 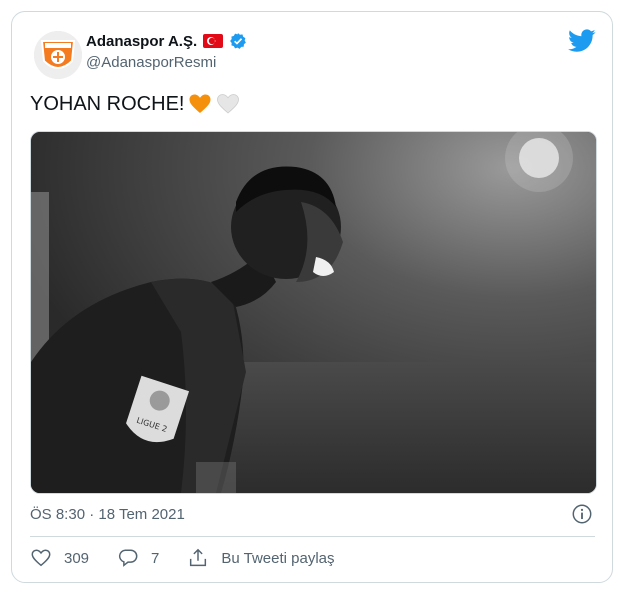 I want to click on reply-button: 7, so click(x=138, y=558).